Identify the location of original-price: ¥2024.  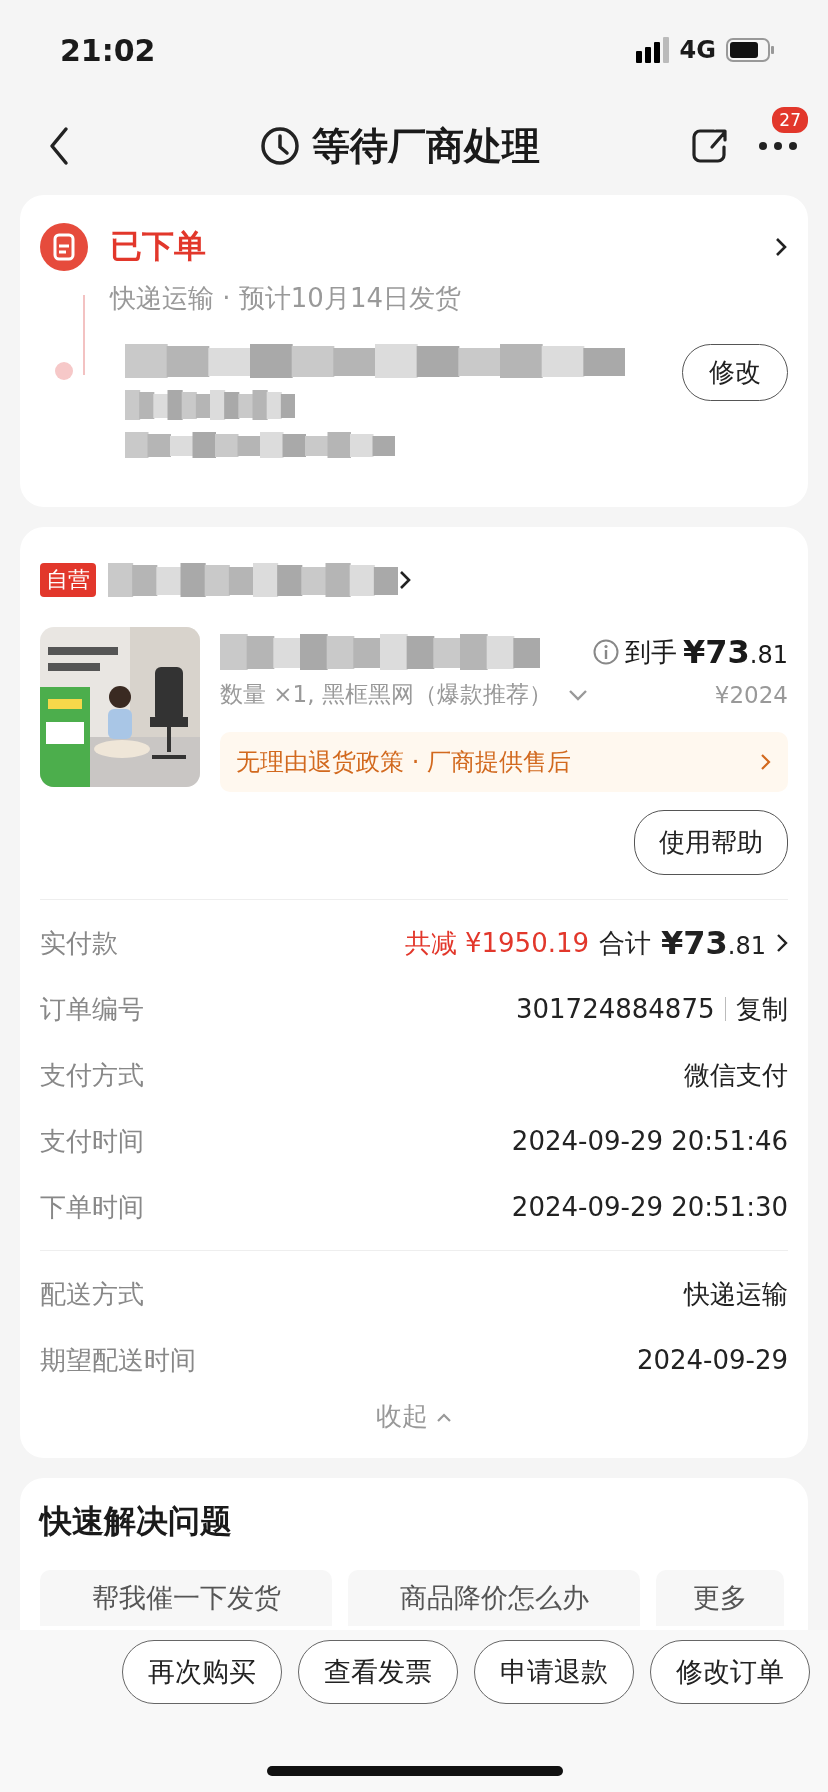
(751, 694).